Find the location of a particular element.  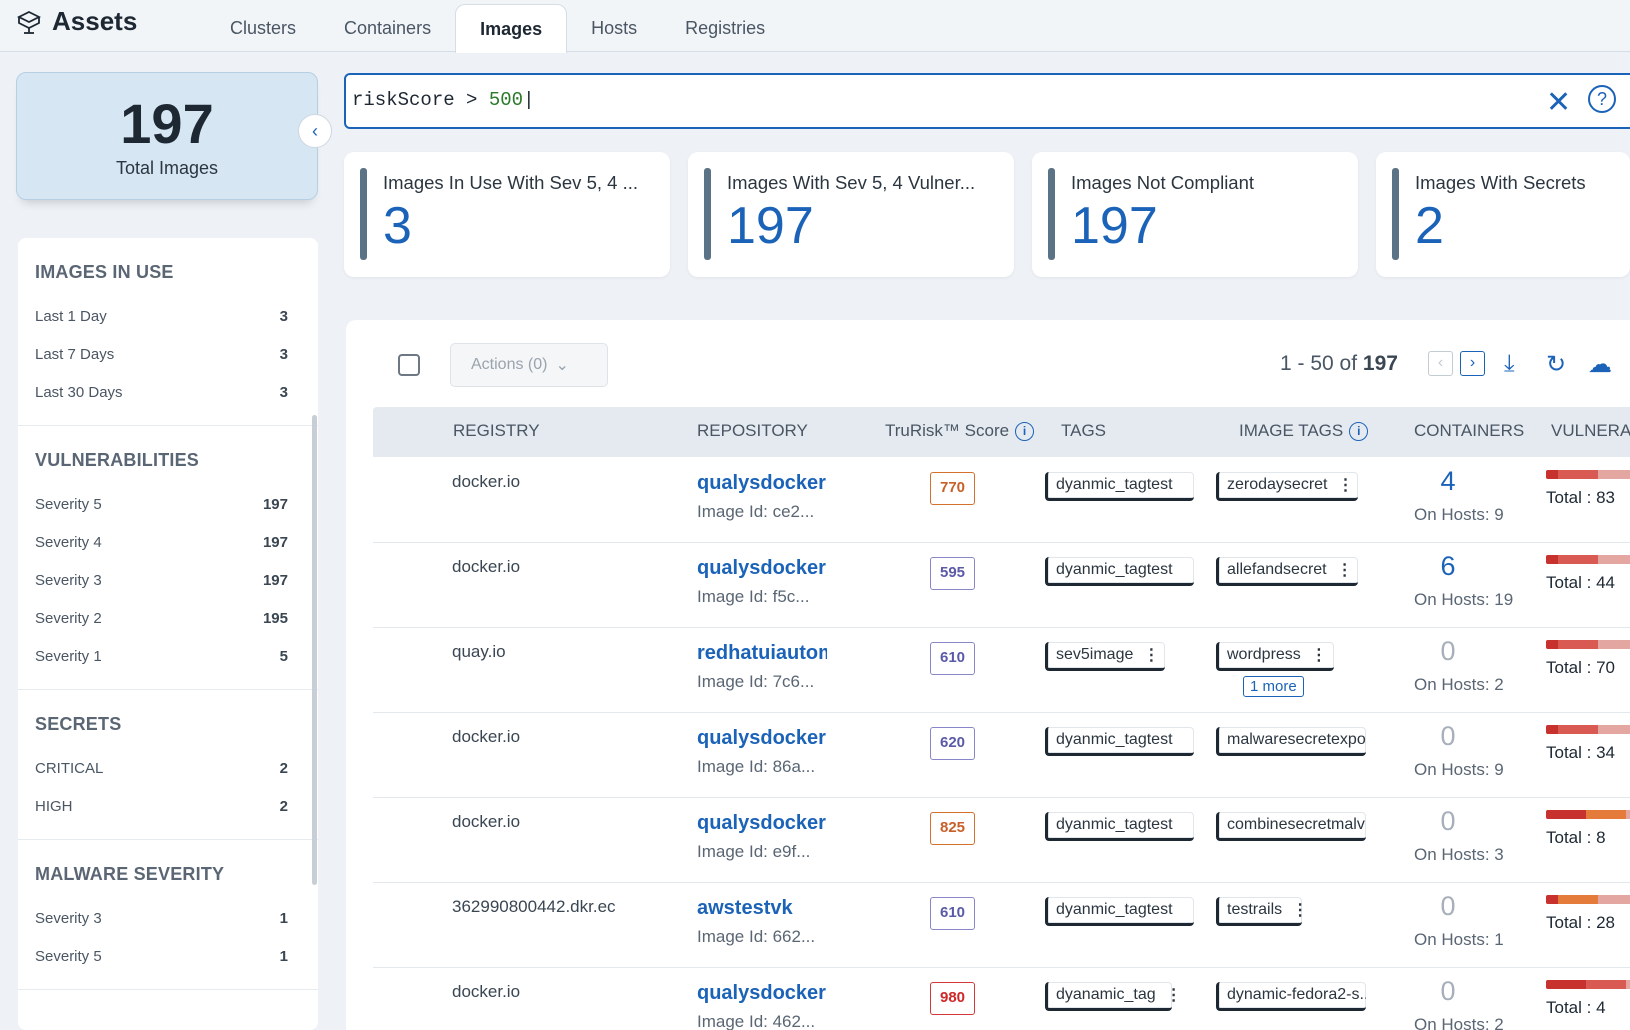

filter-item: Severity 1 5 is located at coordinates (161, 656).